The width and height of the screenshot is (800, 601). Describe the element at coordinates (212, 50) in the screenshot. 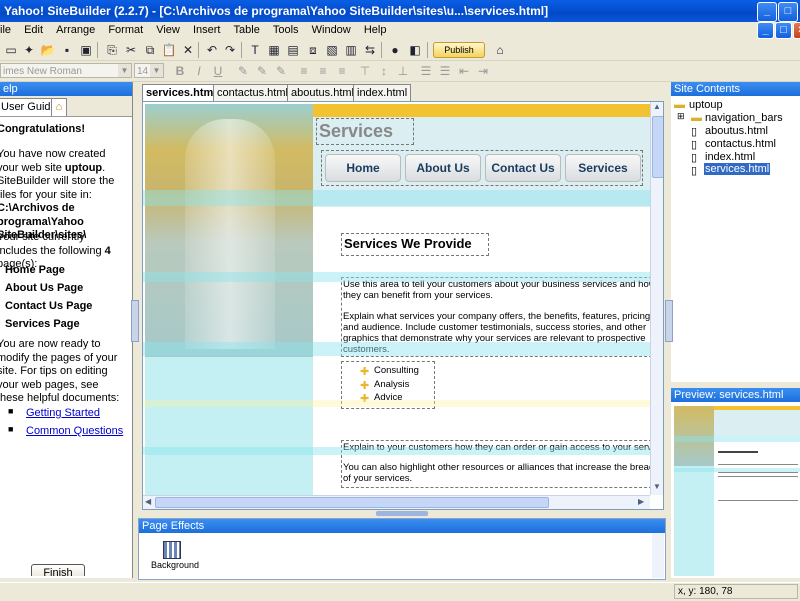

I see `undo-icon: ↶` at that location.